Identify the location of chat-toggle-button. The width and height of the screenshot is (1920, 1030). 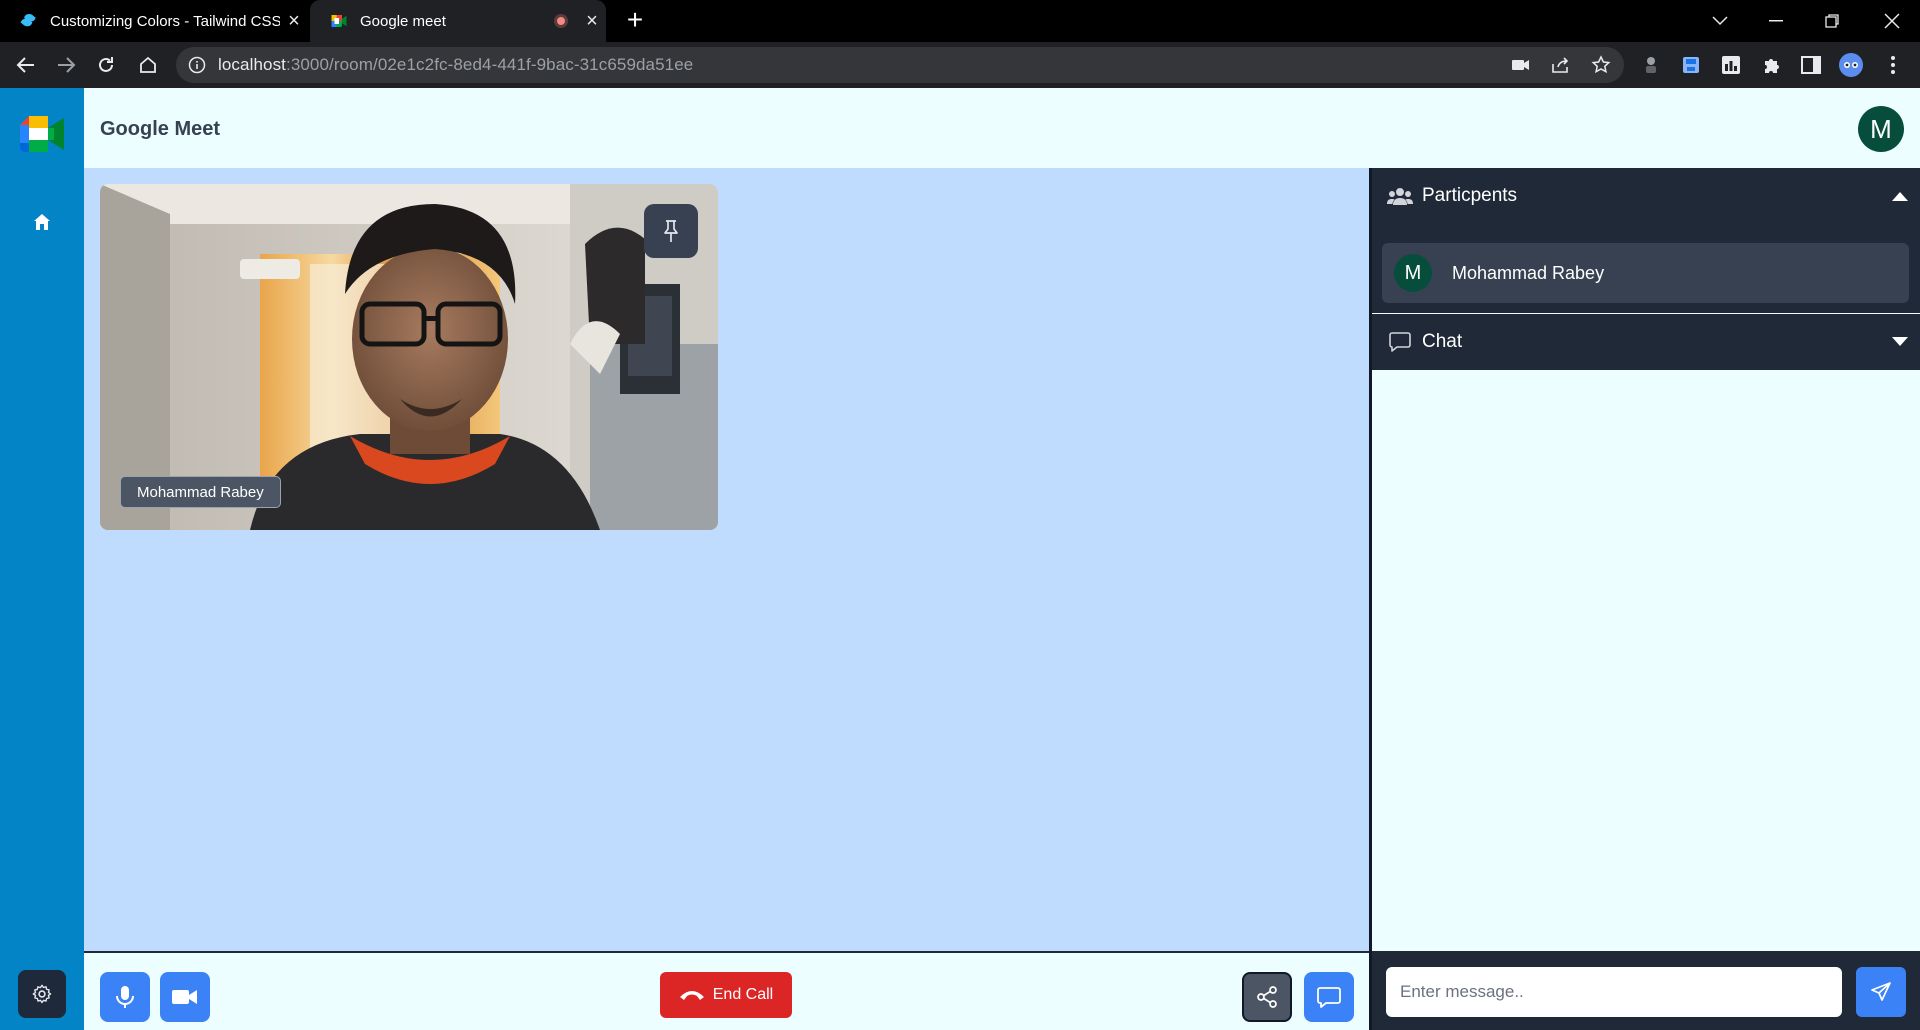
(1329, 997).